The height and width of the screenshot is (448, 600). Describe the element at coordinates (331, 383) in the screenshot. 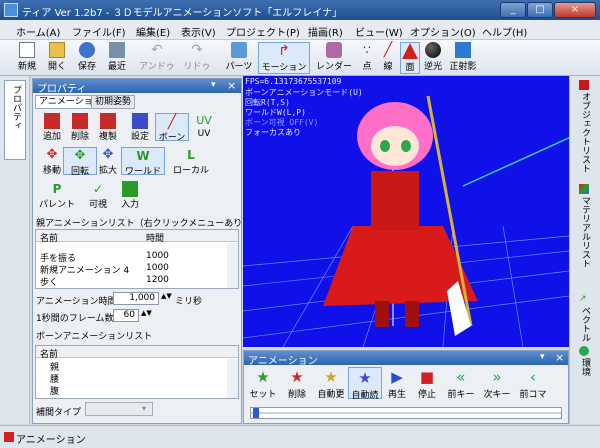

I see `auto-update-button: ★ 自動更` at that location.